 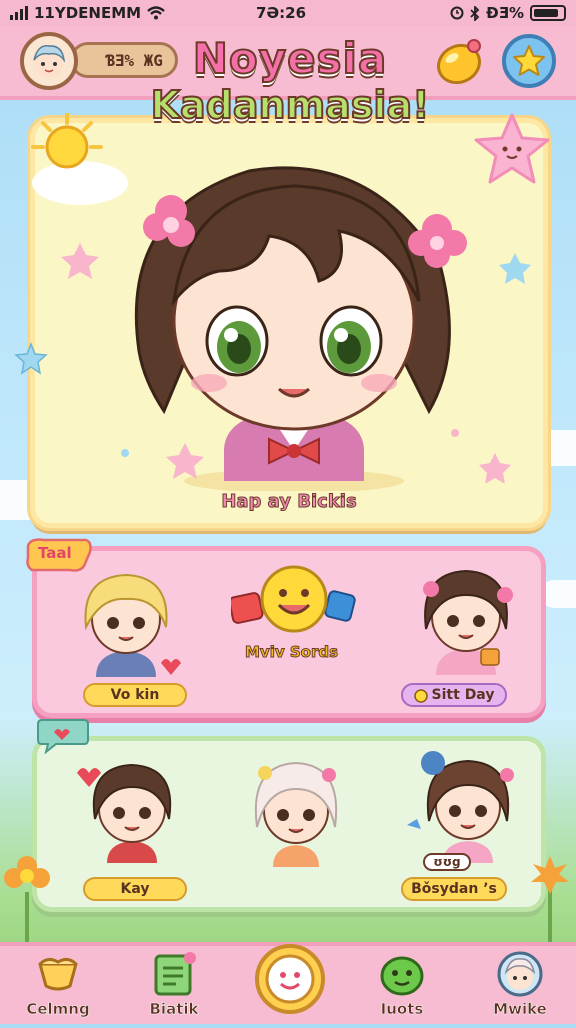 I want to click on tag-text: Taal, so click(x=55, y=553).